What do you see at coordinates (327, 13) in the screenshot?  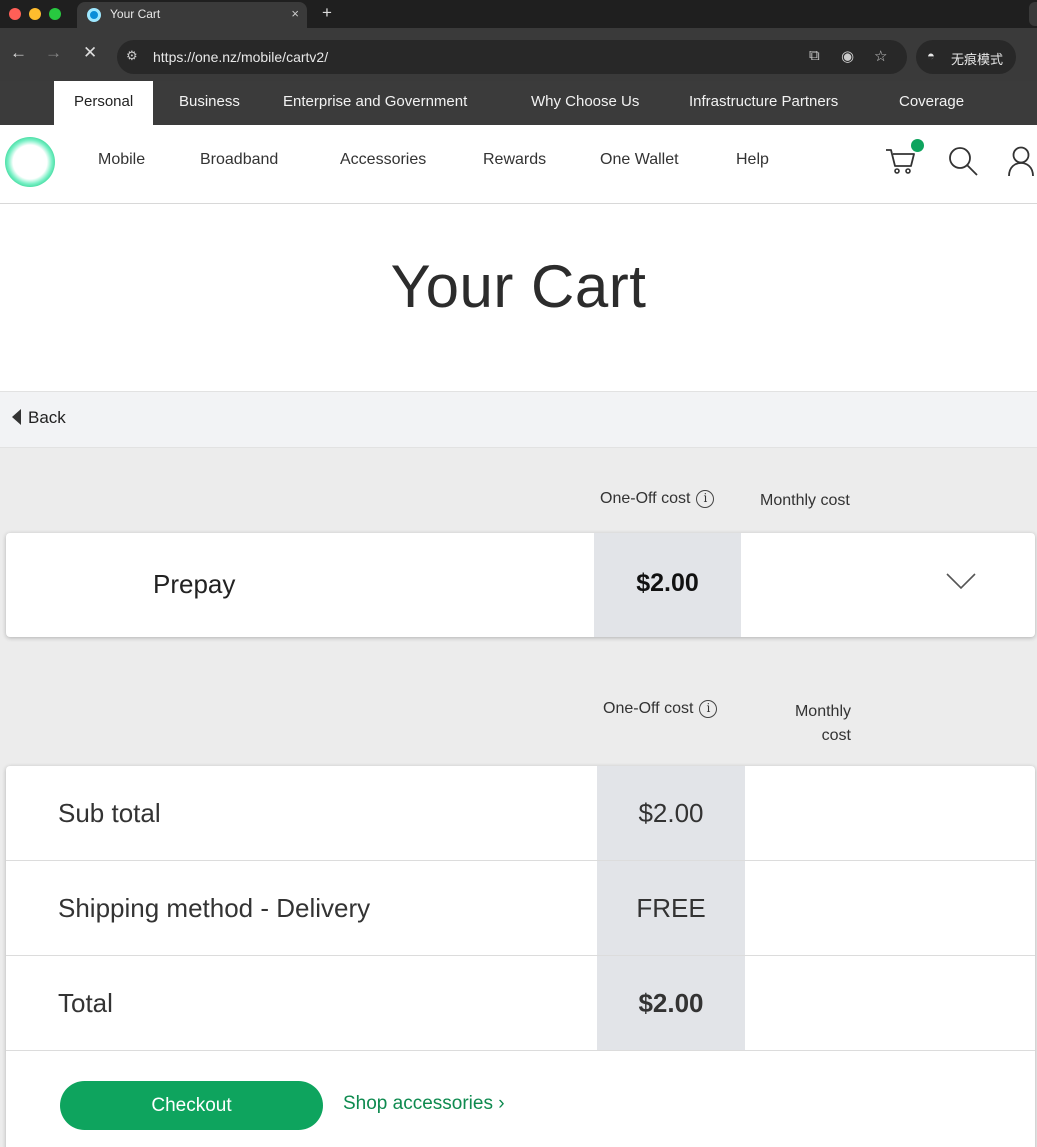 I see `new-tab-button: +` at bounding box center [327, 13].